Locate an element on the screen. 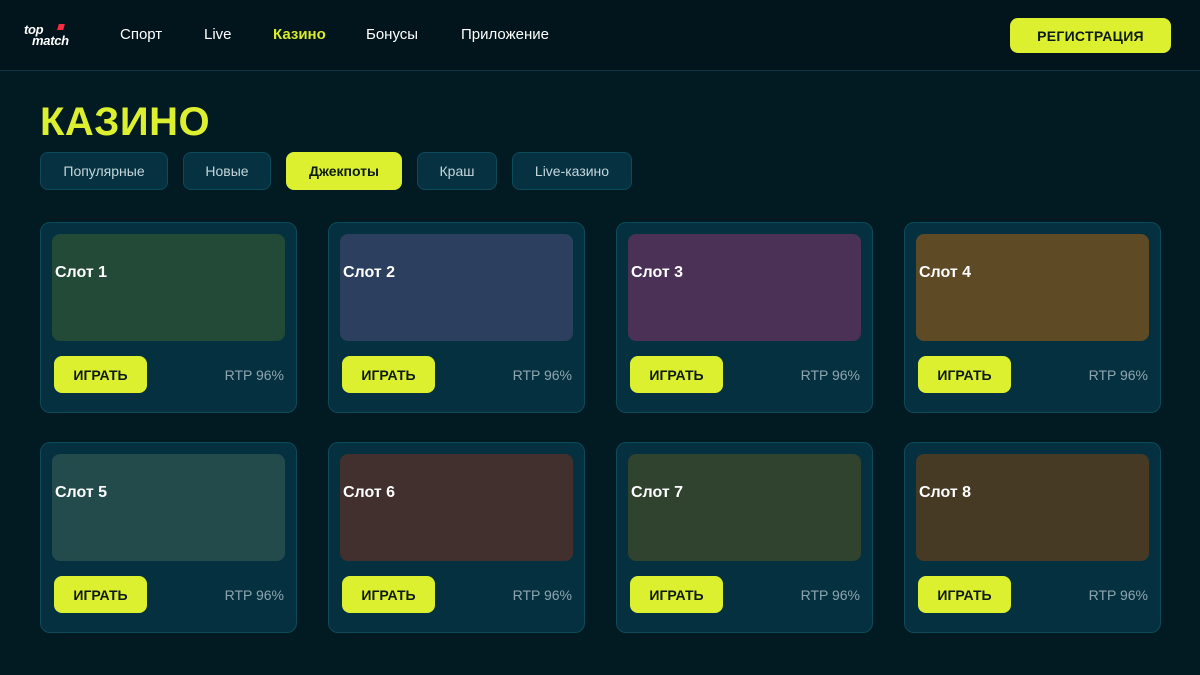 This screenshot has width=1200, height=675. slot-card: Слот 4 ИГРАТЬ RTP 96% is located at coordinates (1032, 317).